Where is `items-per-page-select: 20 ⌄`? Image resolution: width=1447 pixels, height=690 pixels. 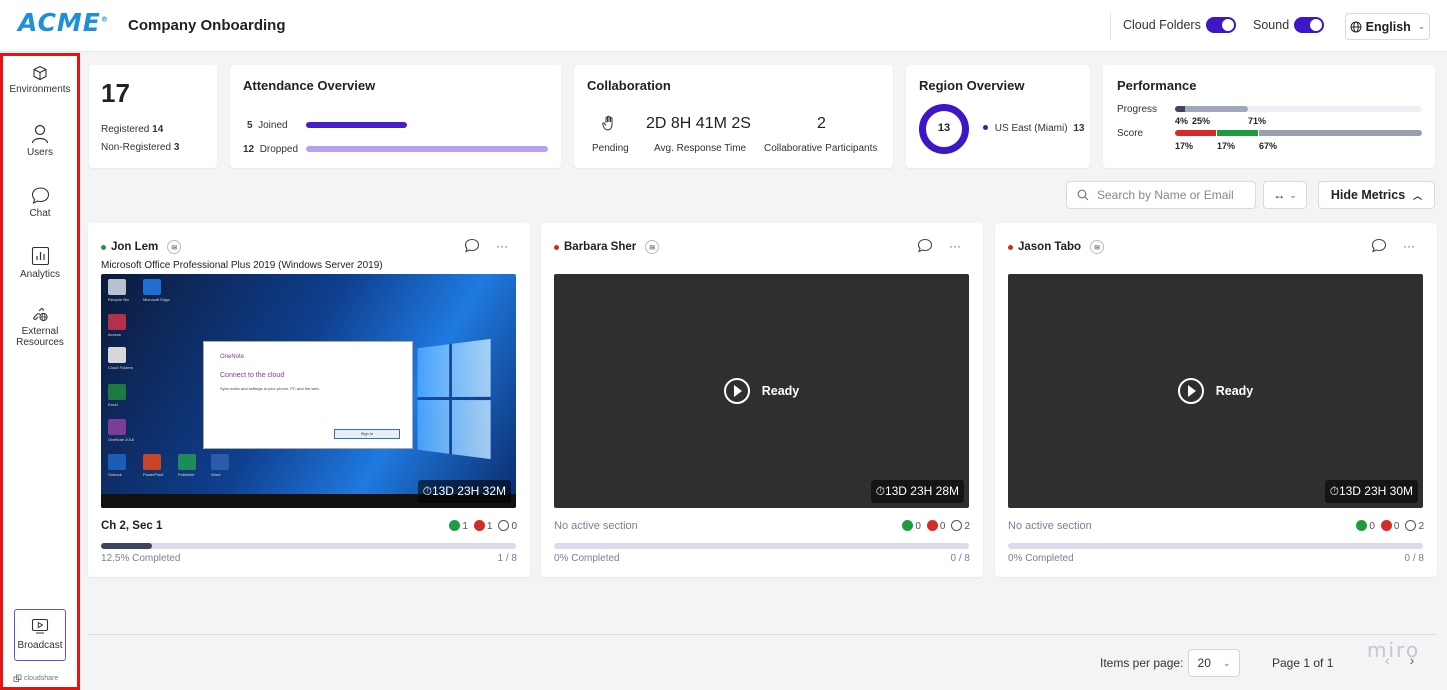
items-per-page-select: 20 ⌄ is located at coordinates (1214, 663).